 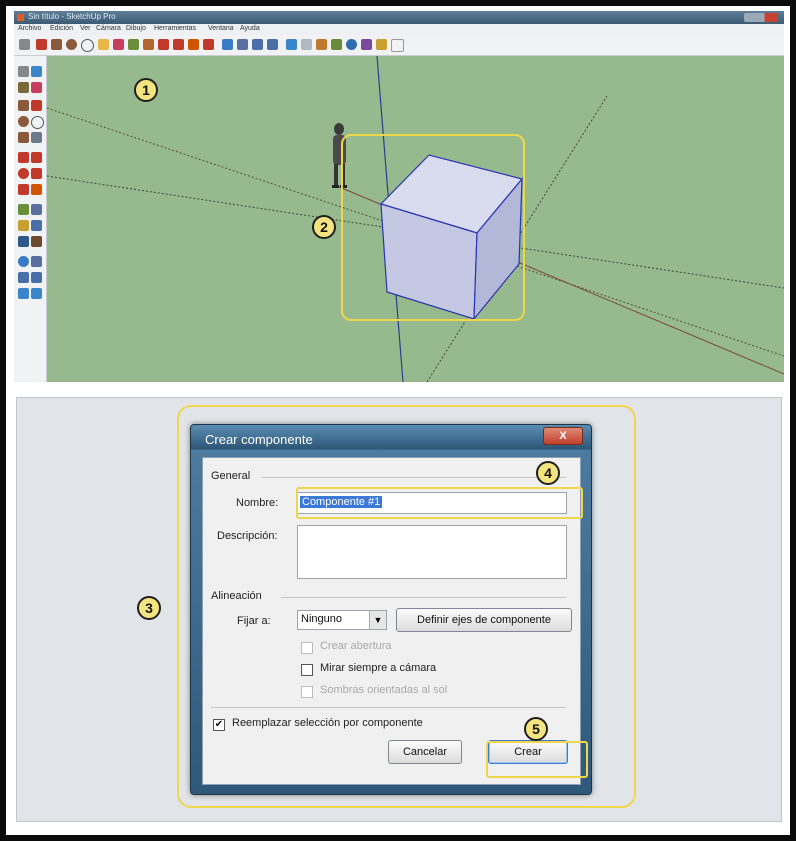 I want to click on title-bar: Sin título - SketchUp Pro, so click(x=399, y=17).